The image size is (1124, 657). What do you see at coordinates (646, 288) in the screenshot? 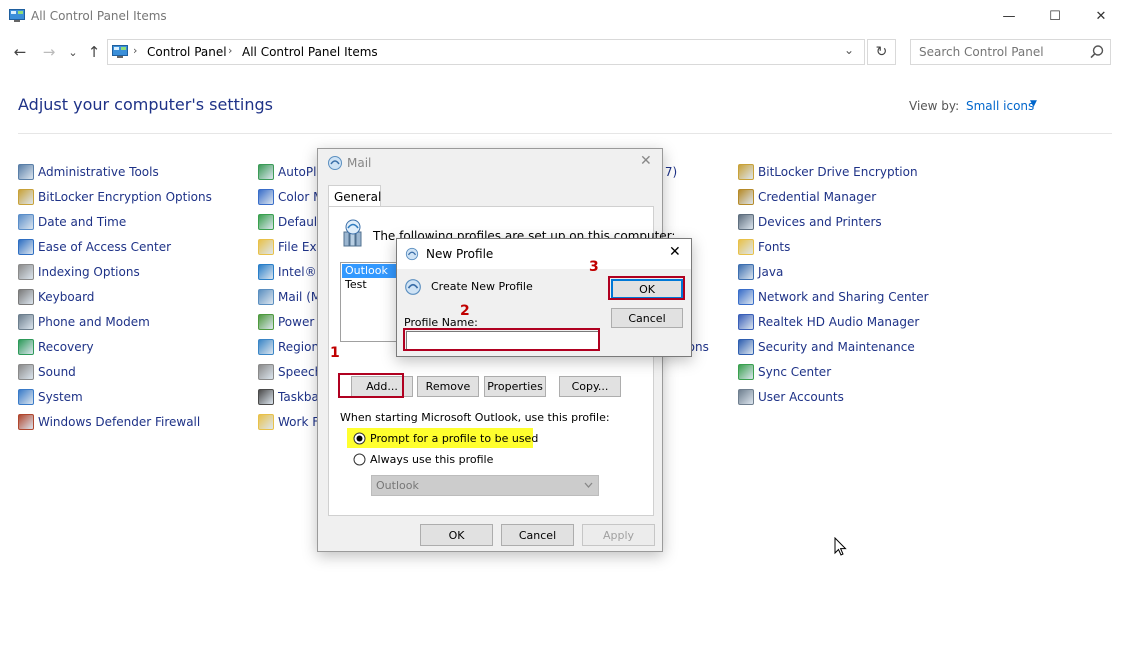
I see `annotation-box-ok` at bounding box center [646, 288].